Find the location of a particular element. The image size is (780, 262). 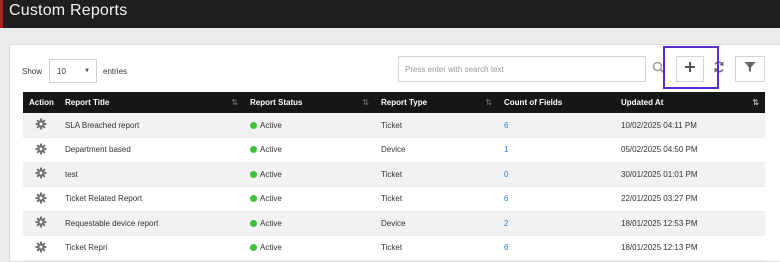

filter-button is located at coordinates (750, 69).